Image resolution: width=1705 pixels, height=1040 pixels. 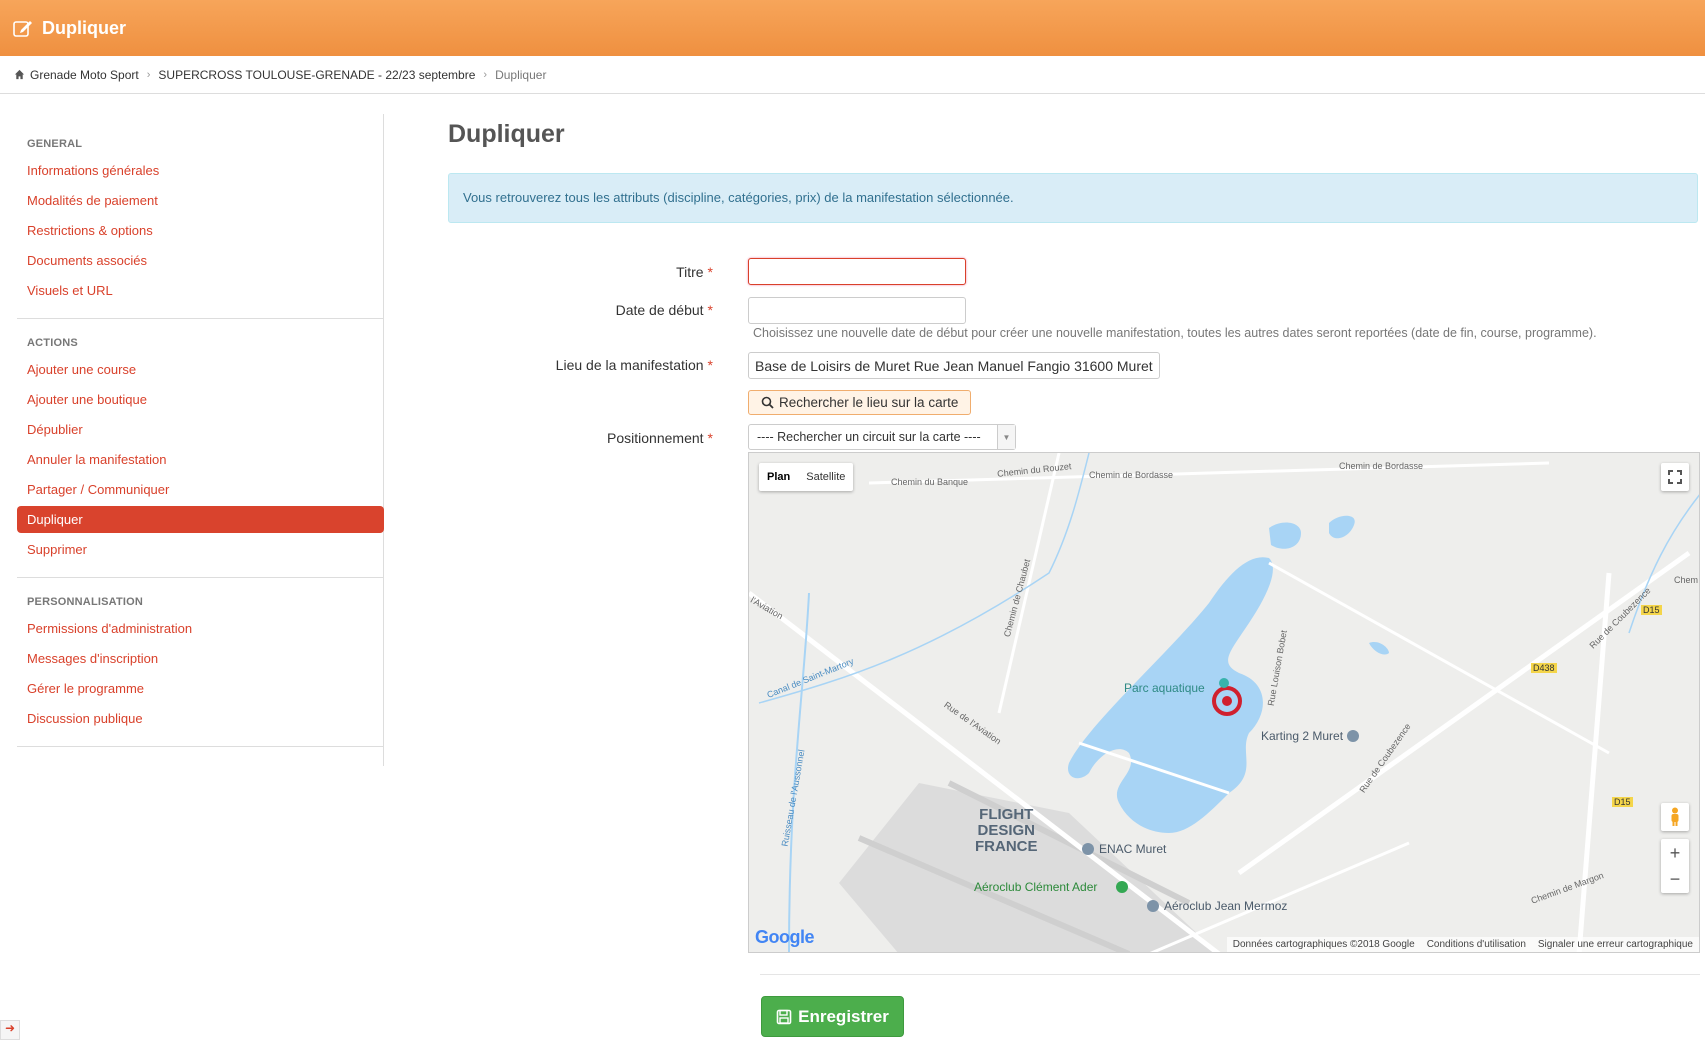 I want to click on titre-input, so click(x=857, y=271).